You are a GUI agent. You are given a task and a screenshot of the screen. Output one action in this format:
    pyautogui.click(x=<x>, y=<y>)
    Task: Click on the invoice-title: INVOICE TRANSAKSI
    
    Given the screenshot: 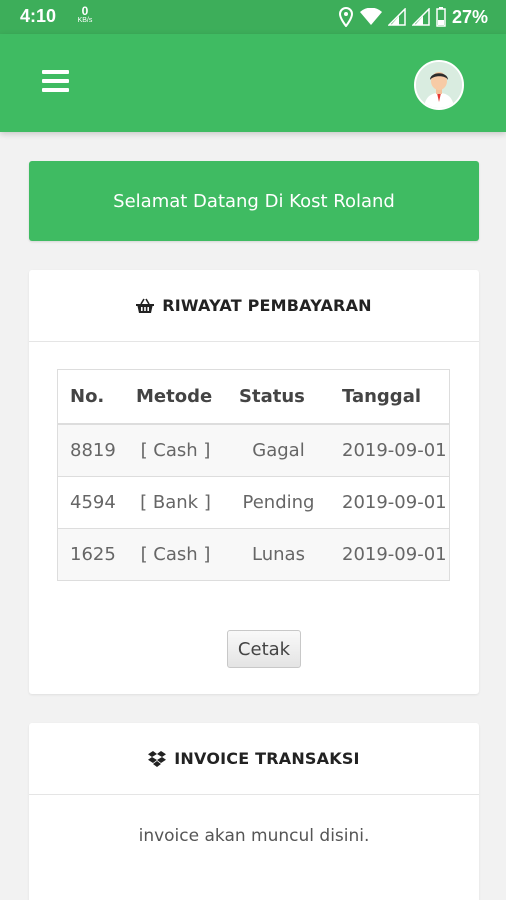 What is the action you would take?
    pyautogui.click(x=267, y=758)
    